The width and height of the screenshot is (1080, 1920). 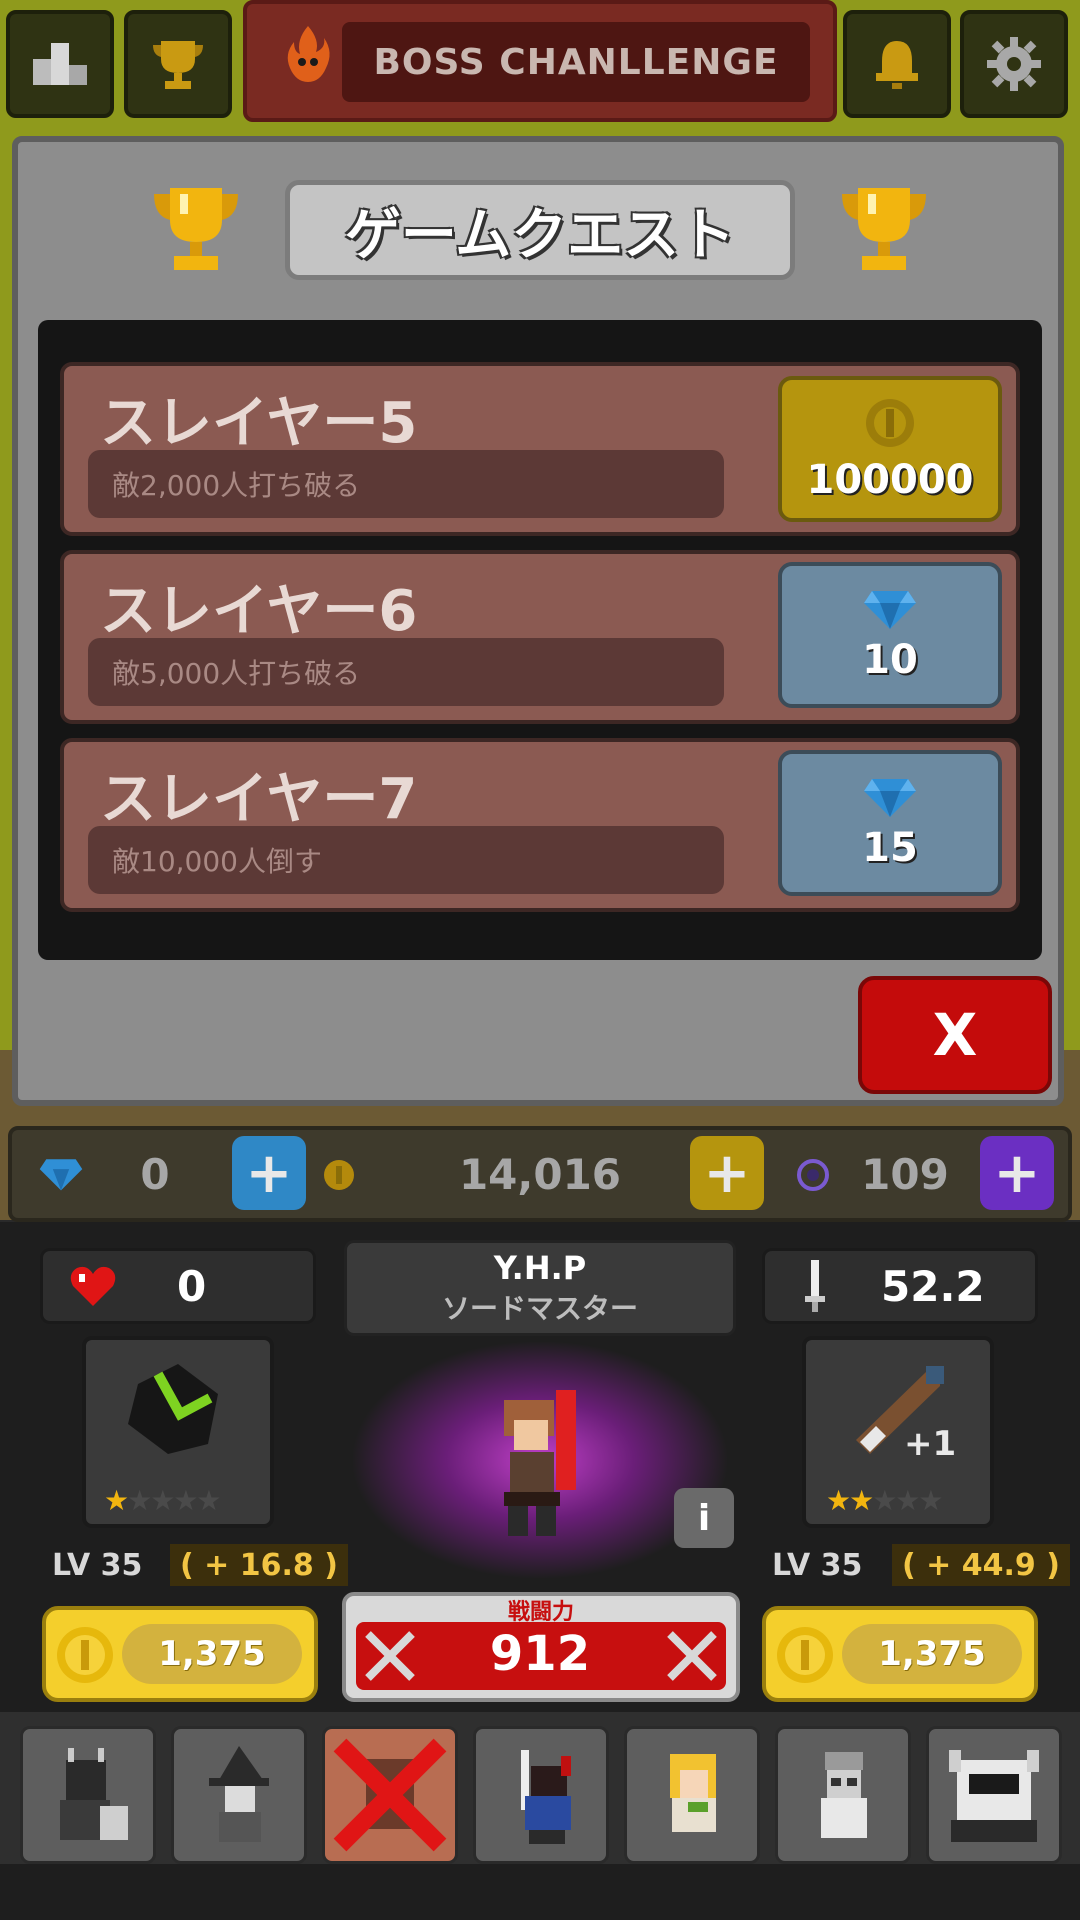 What do you see at coordinates (269, 1173) in the screenshot?
I see `add-gems-button: +` at bounding box center [269, 1173].